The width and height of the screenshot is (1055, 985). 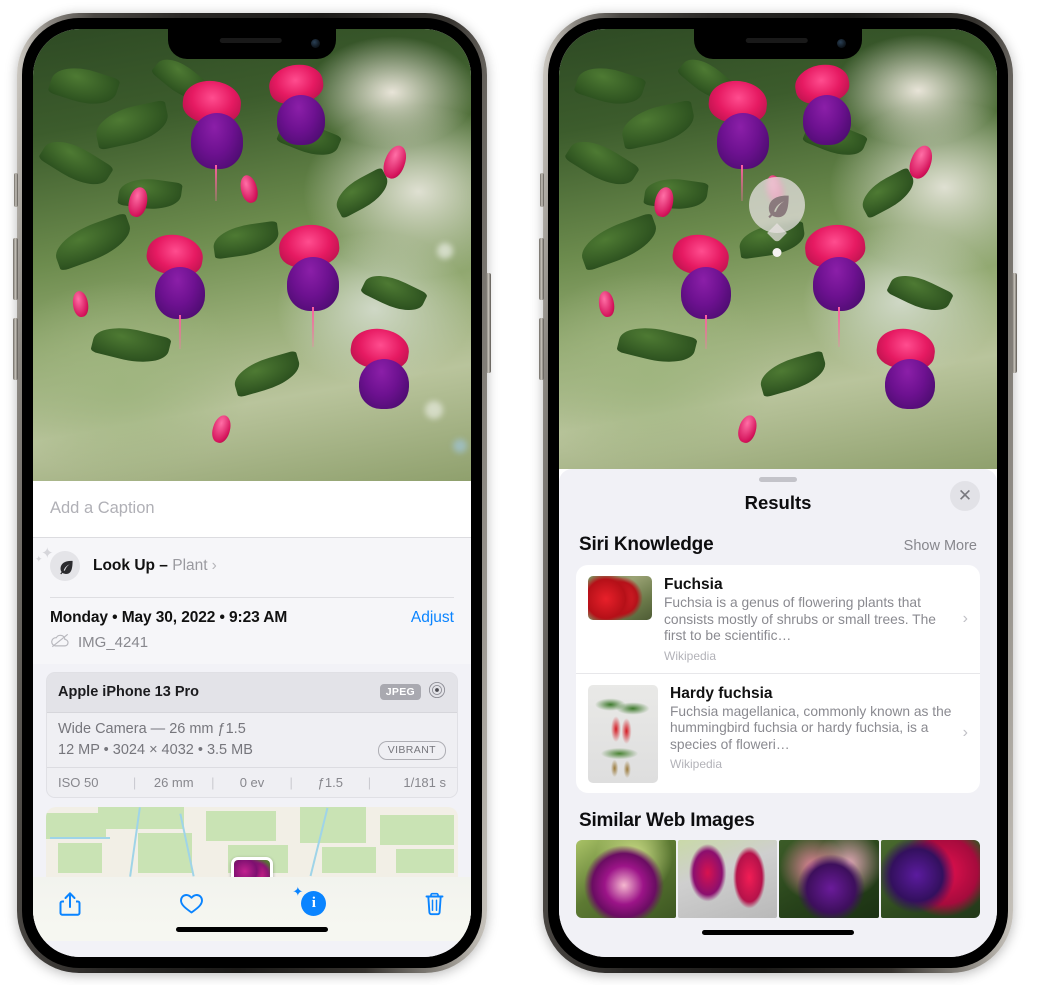 I want to click on exif-focal: 26 mm, so click(x=173, y=782).